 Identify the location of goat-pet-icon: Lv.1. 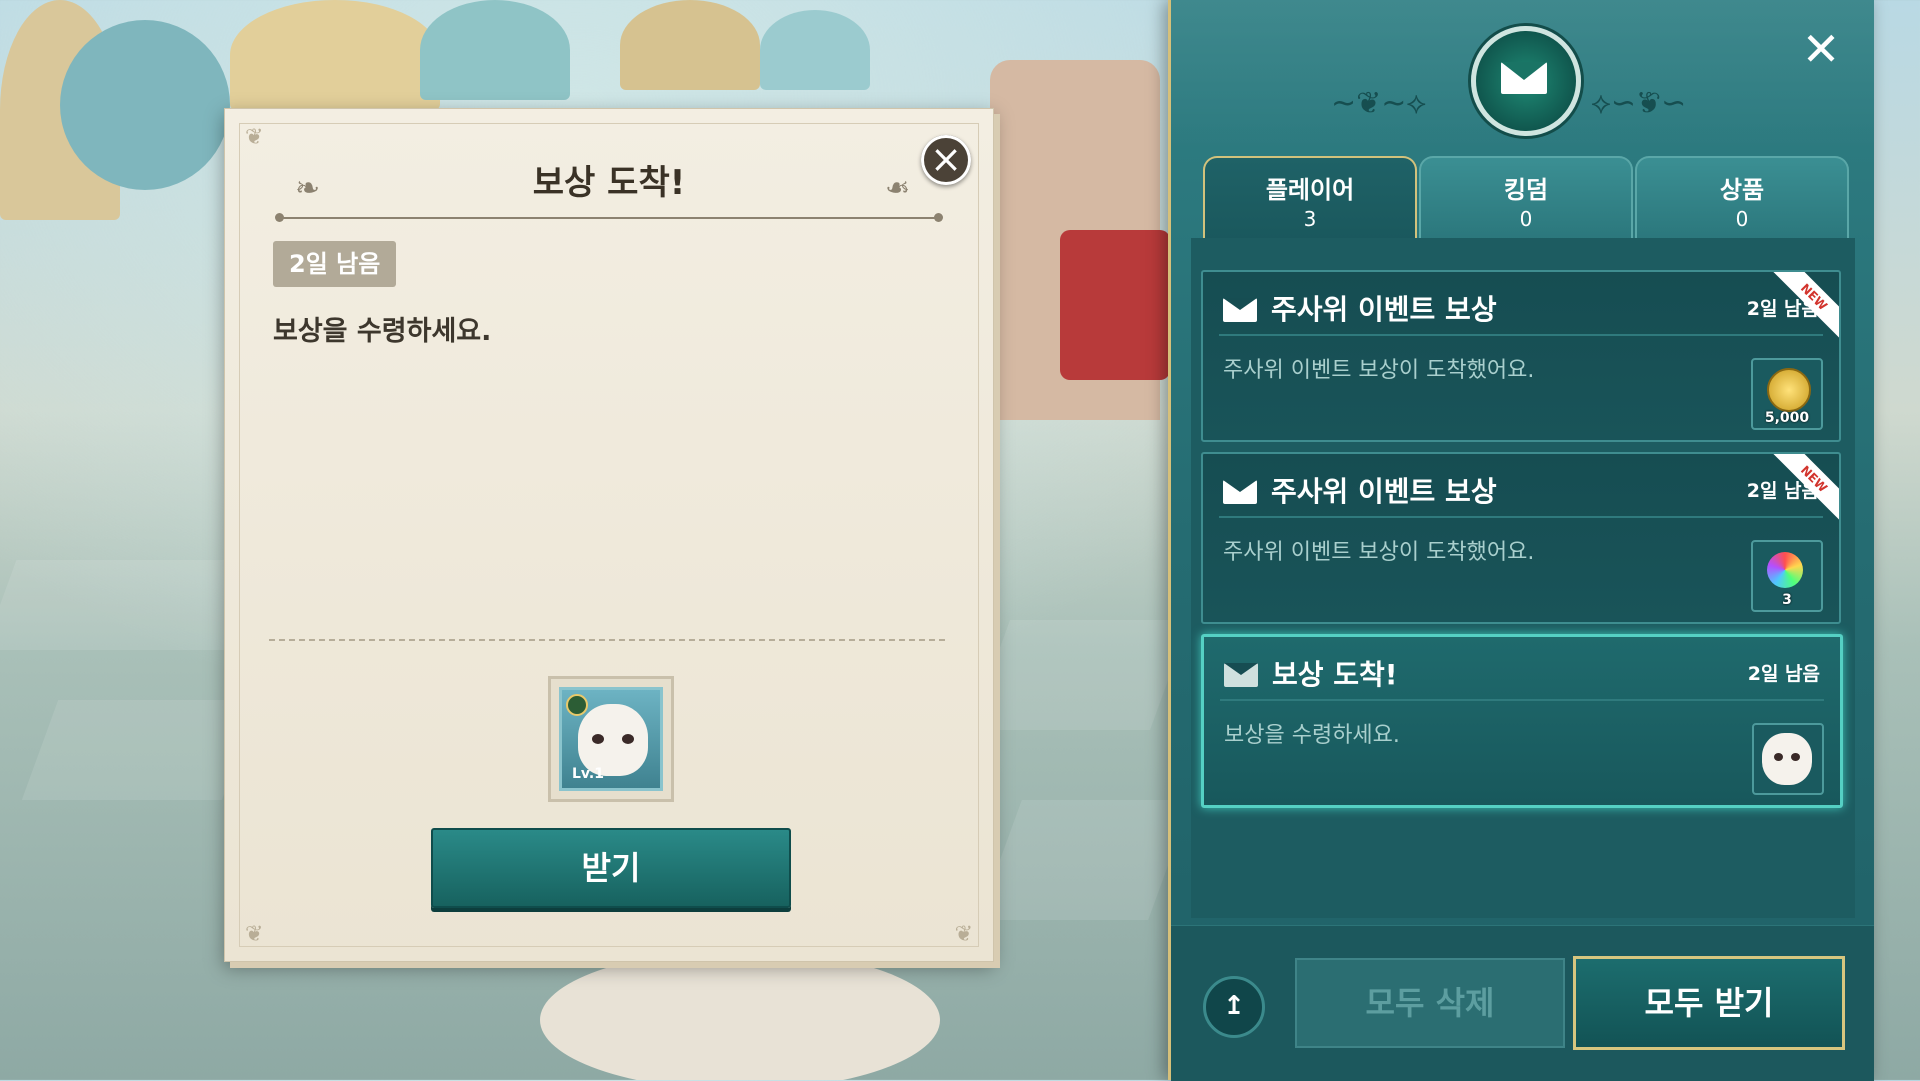
(611, 739).